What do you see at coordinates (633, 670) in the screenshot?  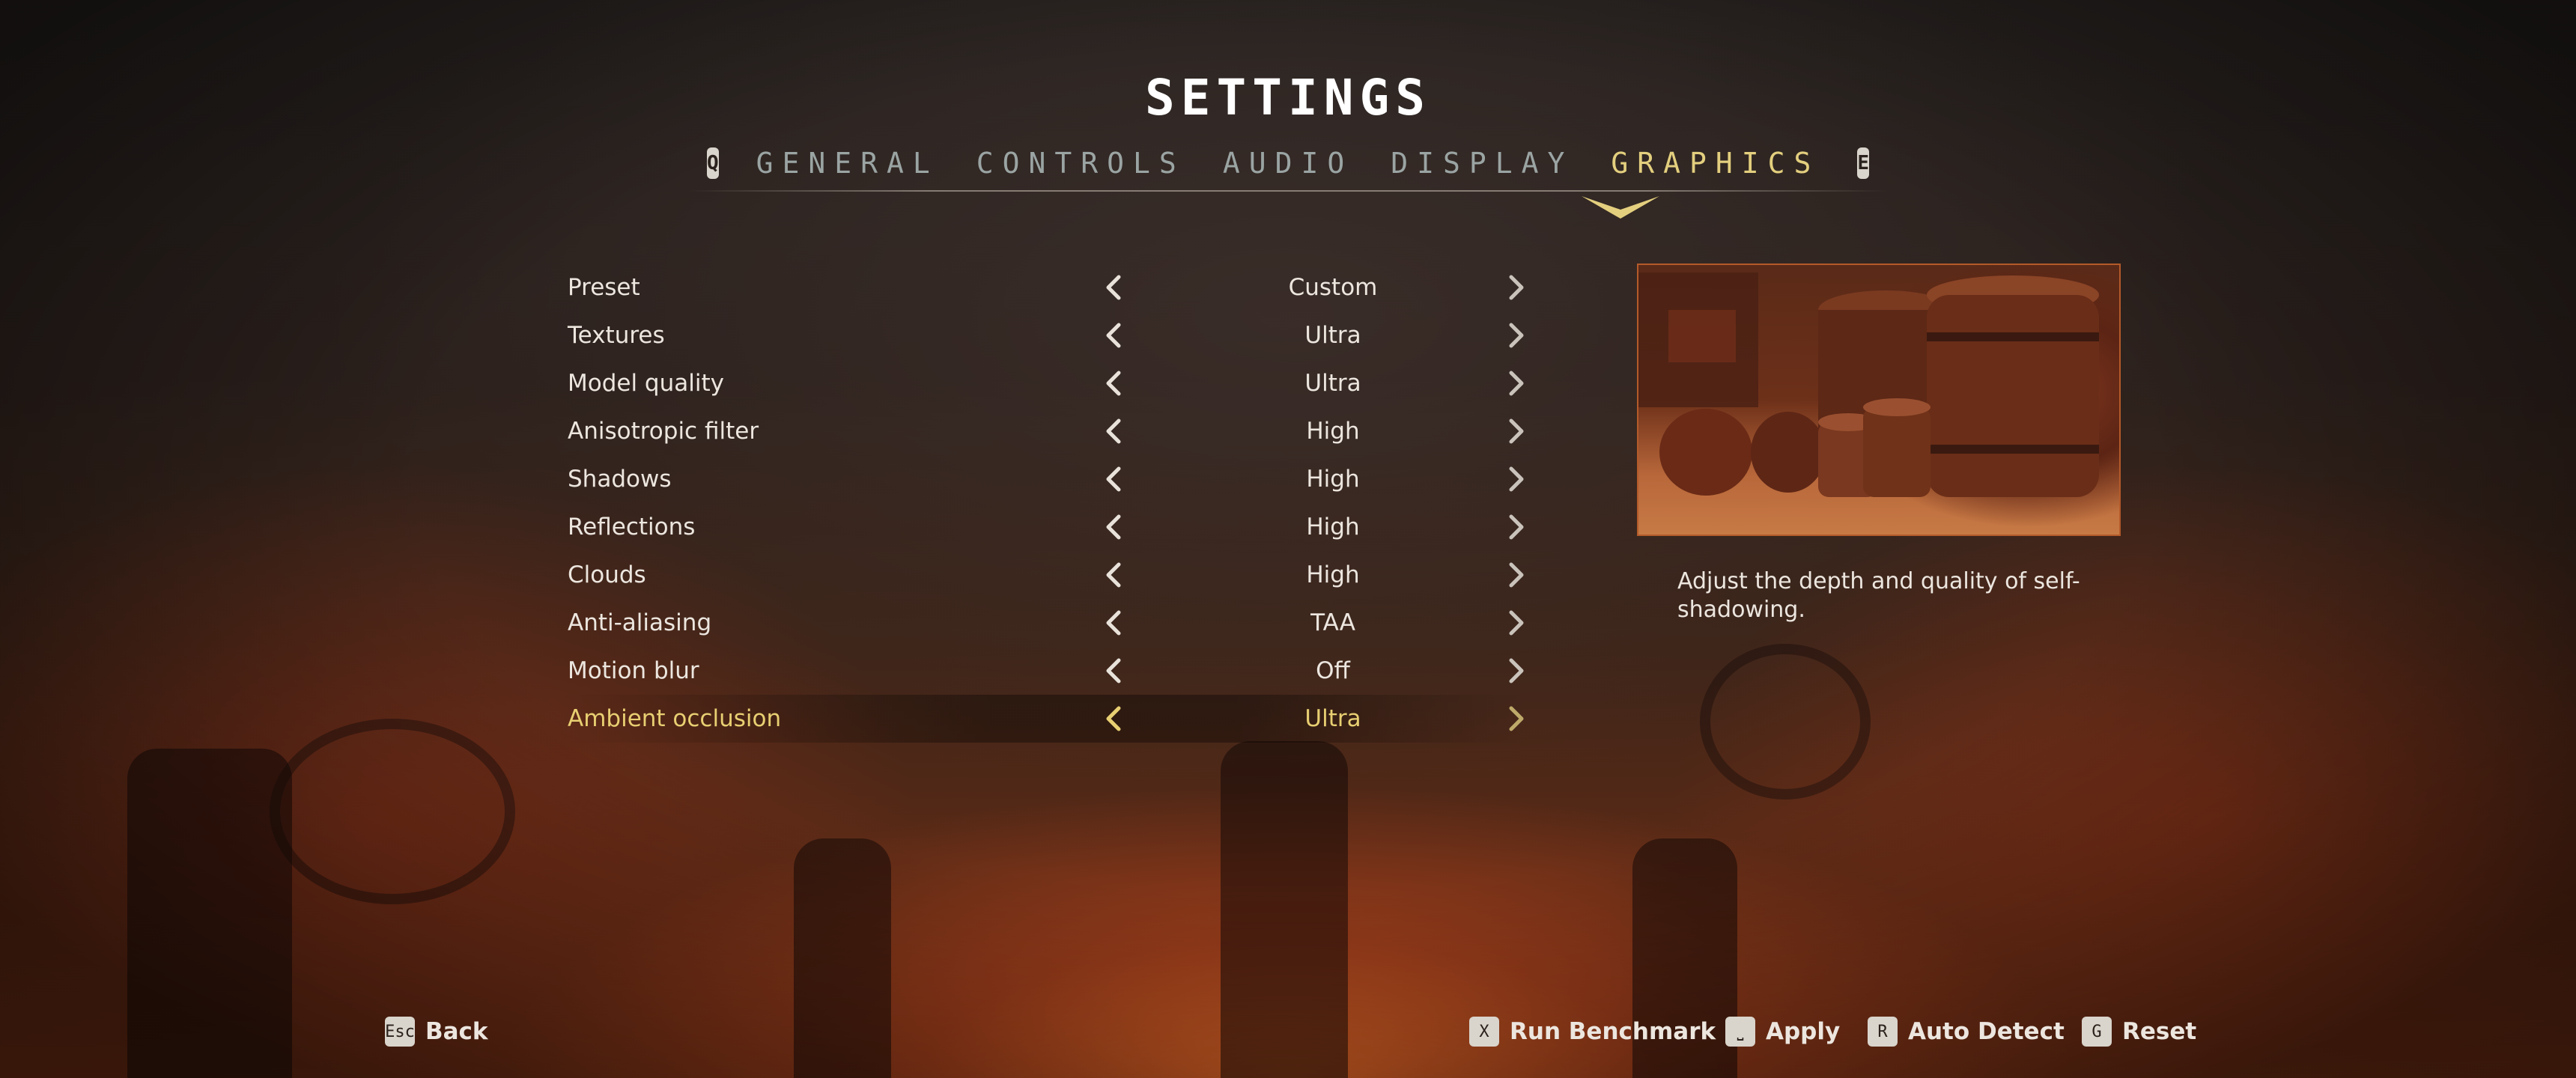 I see `setting-label: Motion blur` at bounding box center [633, 670].